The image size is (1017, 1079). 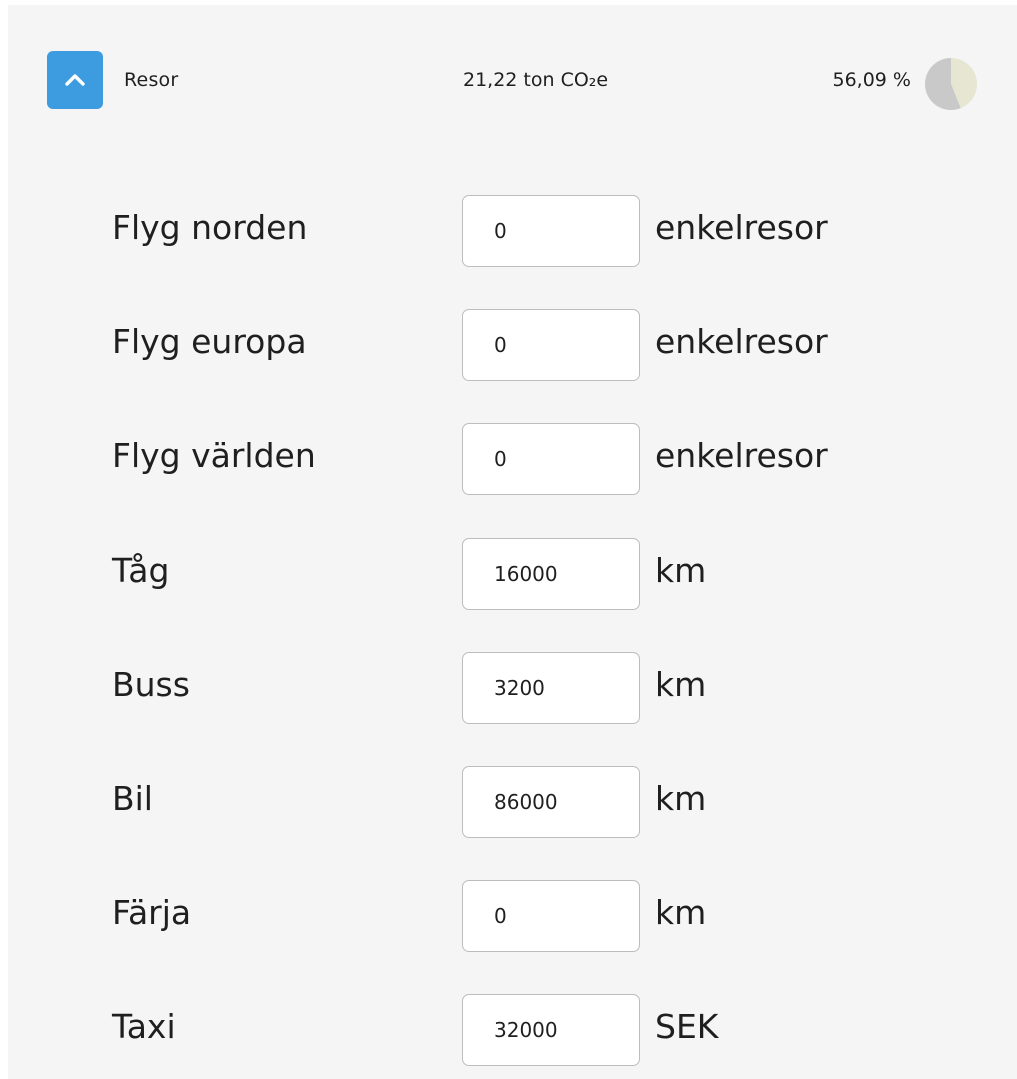 What do you see at coordinates (210, 227) in the screenshot?
I see `row-label: Flyg norden` at bounding box center [210, 227].